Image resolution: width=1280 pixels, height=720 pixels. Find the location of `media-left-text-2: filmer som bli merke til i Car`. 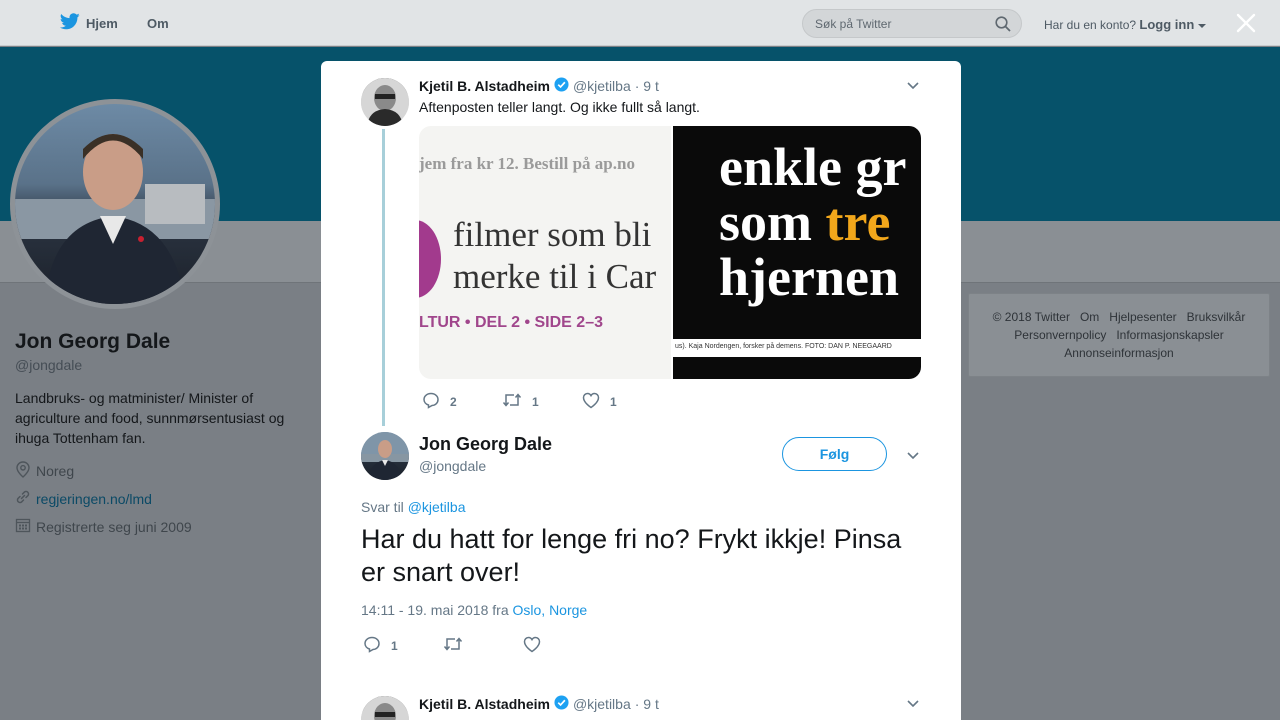

media-left-text-2: filmer som bli merke til i Car is located at coordinates (554, 256).